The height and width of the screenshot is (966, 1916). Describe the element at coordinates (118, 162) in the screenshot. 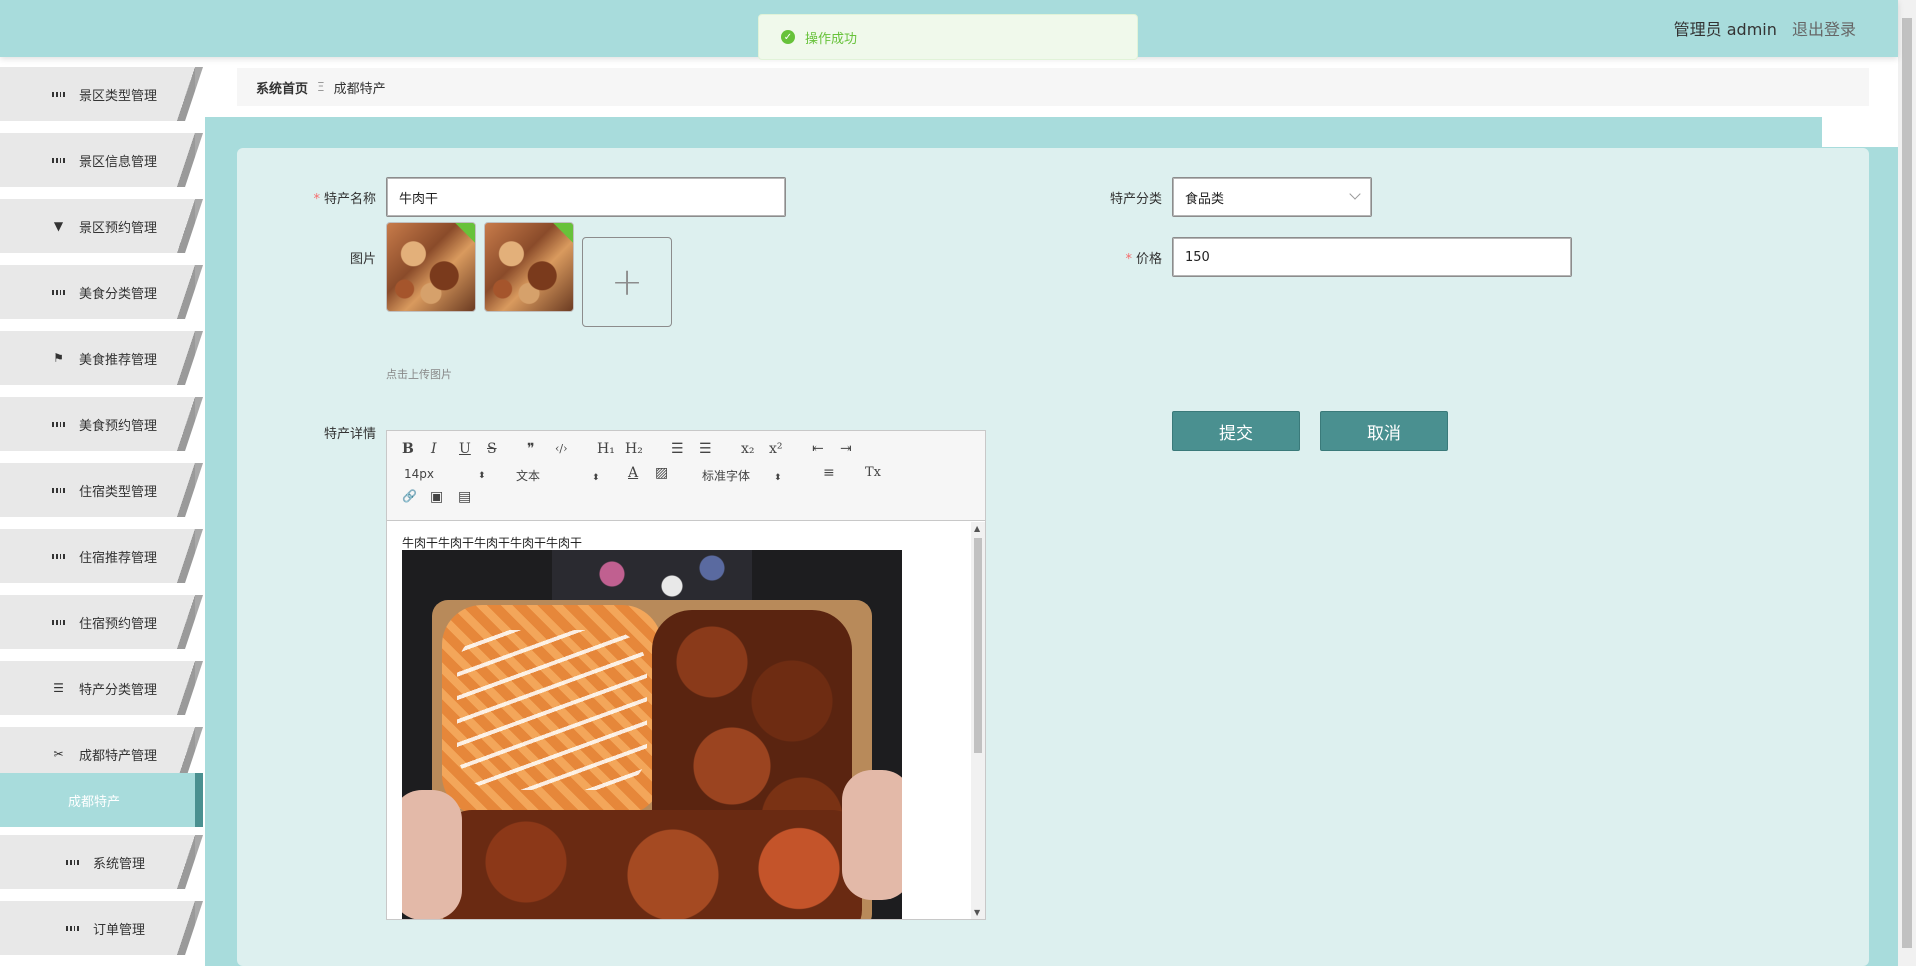

I see `sidebar-item-label: 景区信息管理` at that location.